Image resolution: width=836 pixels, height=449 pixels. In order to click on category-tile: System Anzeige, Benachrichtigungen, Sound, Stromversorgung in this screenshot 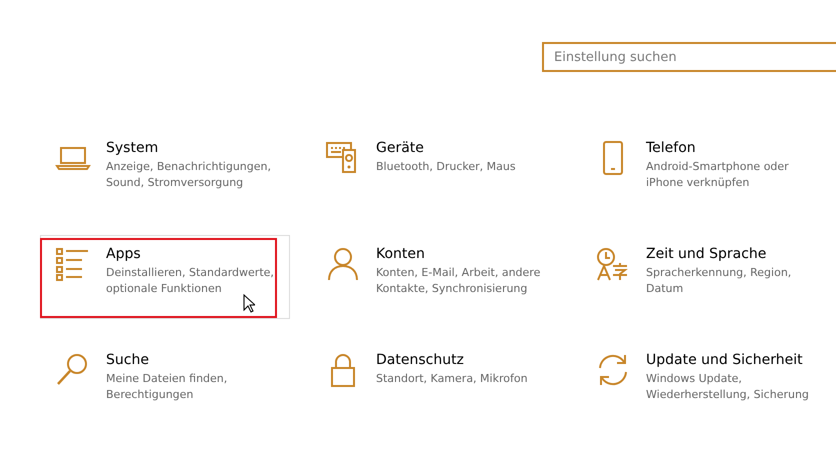, I will do `click(165, 171)`.